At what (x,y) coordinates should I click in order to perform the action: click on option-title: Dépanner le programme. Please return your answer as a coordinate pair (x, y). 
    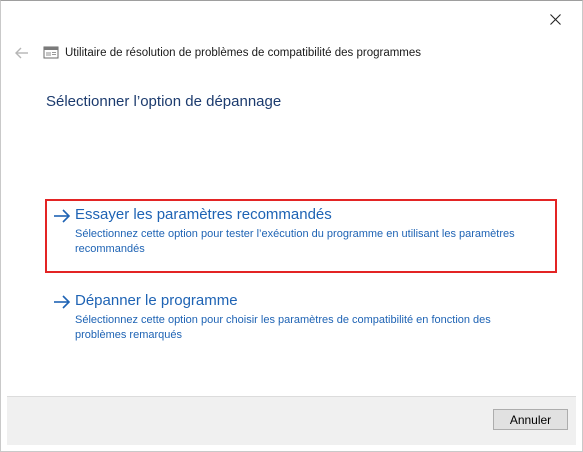
    Looking at the image, I should click on (156, 300).